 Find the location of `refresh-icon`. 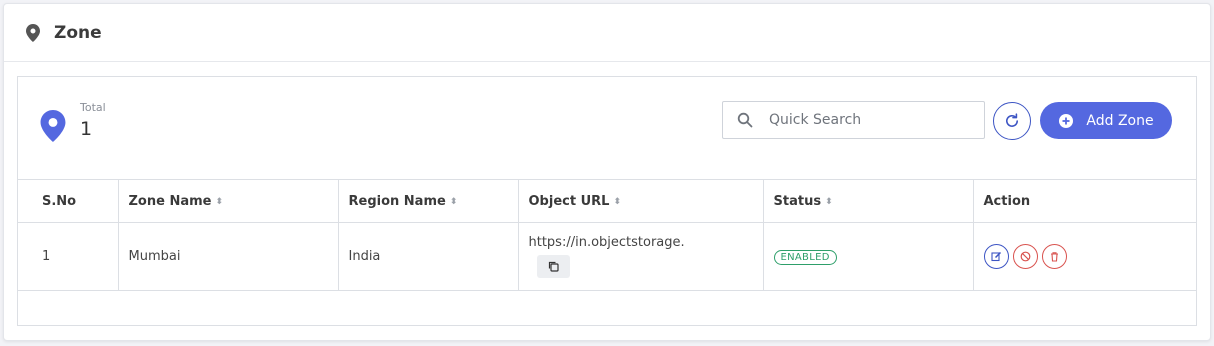

refresh-icon is located at coordinates (1012, 121).